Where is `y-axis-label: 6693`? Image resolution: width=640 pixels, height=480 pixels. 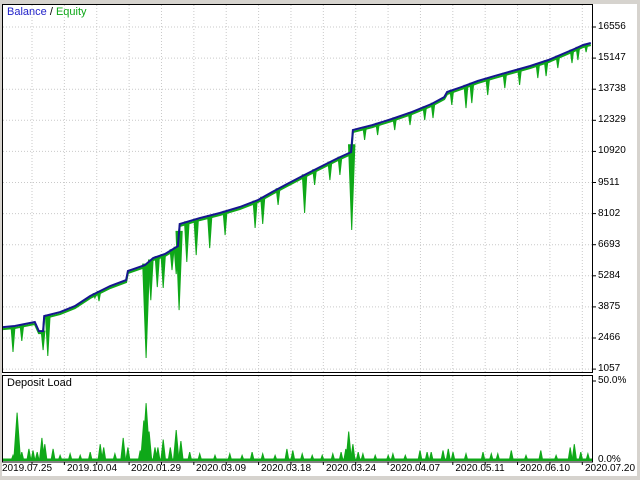 y-axis-label: 6693 is located at coordinates (609, 244).